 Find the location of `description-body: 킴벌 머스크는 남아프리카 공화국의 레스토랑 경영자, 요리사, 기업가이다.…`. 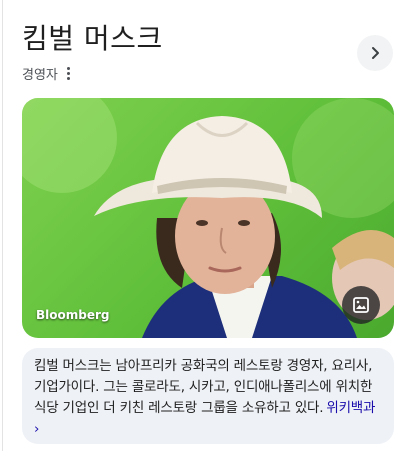

description-body: 킴벌 머스크는 남아프리카 공화국의 레스토랑 경영자, 요리사, 기업가이다.… is located at coordinates (203, 387).